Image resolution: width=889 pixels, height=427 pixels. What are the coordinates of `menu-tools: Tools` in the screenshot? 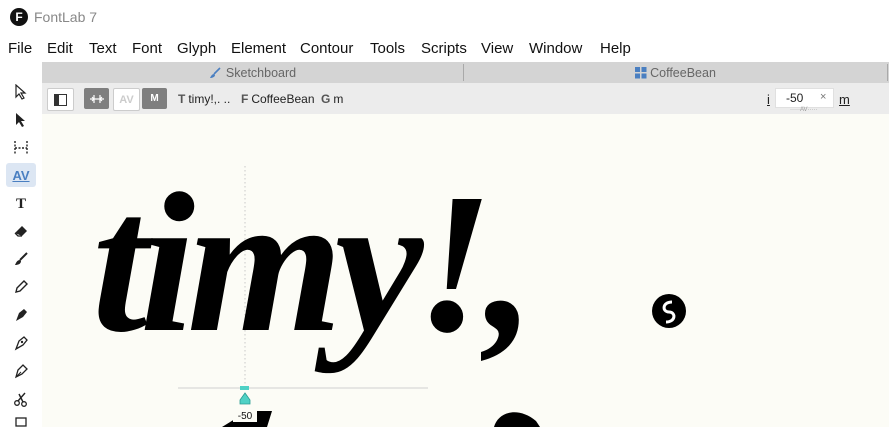 It's located at (387, 48).